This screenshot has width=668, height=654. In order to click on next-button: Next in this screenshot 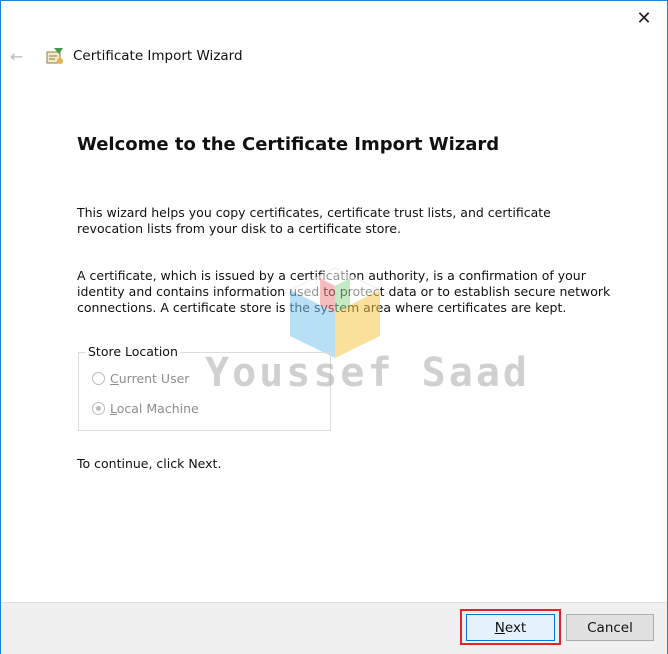, I will do `click(510, 627)`.